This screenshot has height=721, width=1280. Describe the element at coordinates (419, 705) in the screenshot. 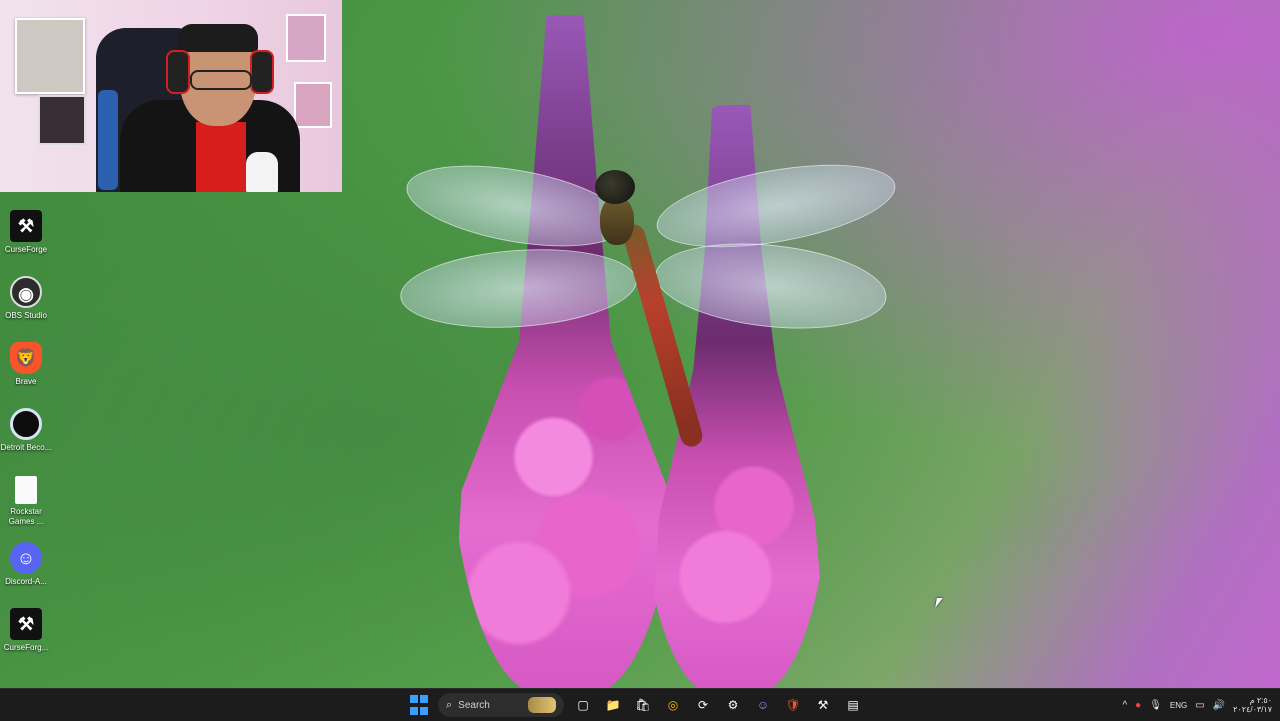

I see `start-button` at that location.